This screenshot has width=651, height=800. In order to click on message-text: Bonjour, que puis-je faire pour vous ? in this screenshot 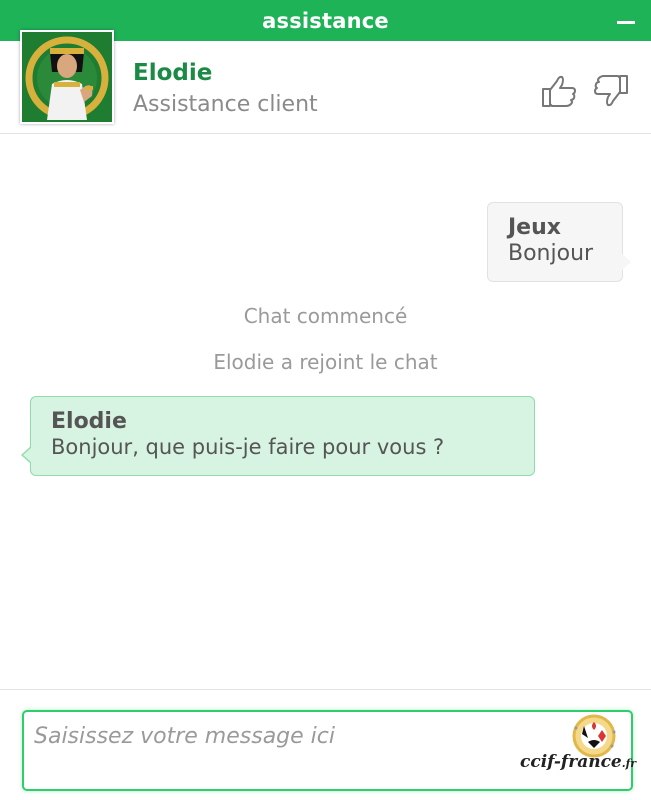, I will do `click(248, 447)`.